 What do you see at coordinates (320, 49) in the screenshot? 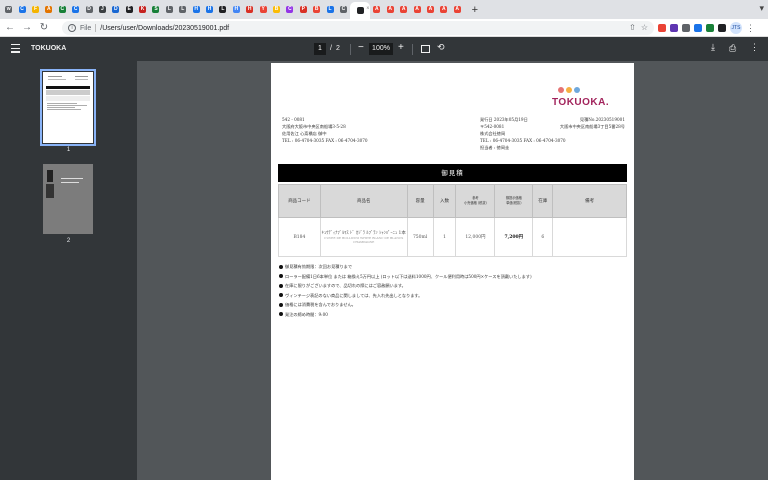
I see `page-number-input: 1` at bounding box center [320, 49].